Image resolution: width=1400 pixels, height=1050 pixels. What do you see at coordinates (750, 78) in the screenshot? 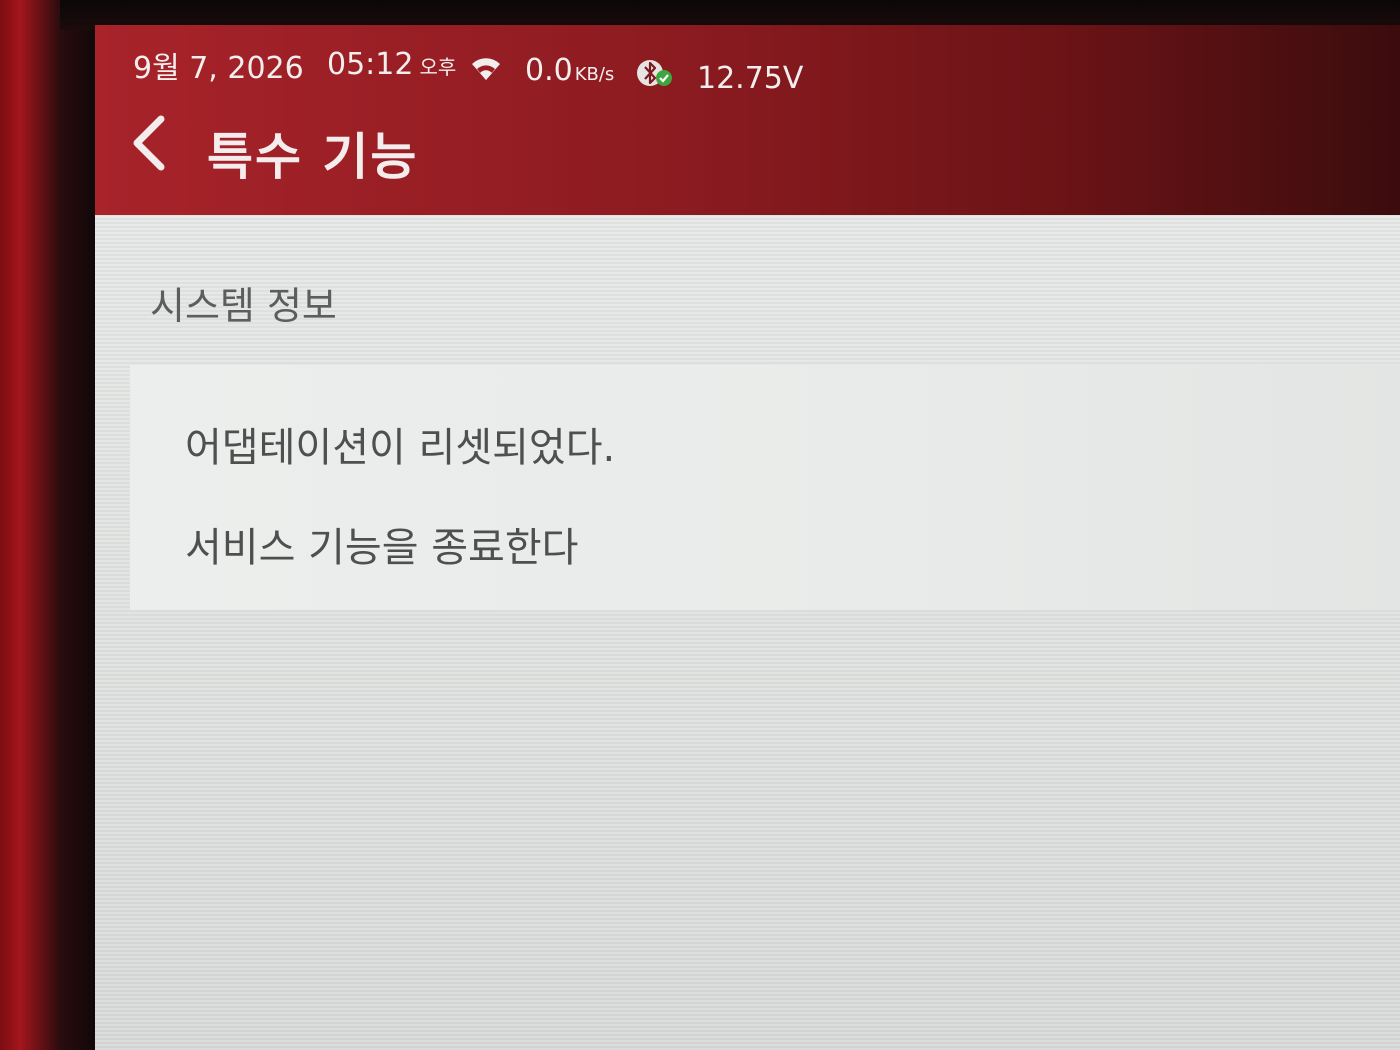
I see `voltage-readout: 12.75V` at bounding box center [750, 78].